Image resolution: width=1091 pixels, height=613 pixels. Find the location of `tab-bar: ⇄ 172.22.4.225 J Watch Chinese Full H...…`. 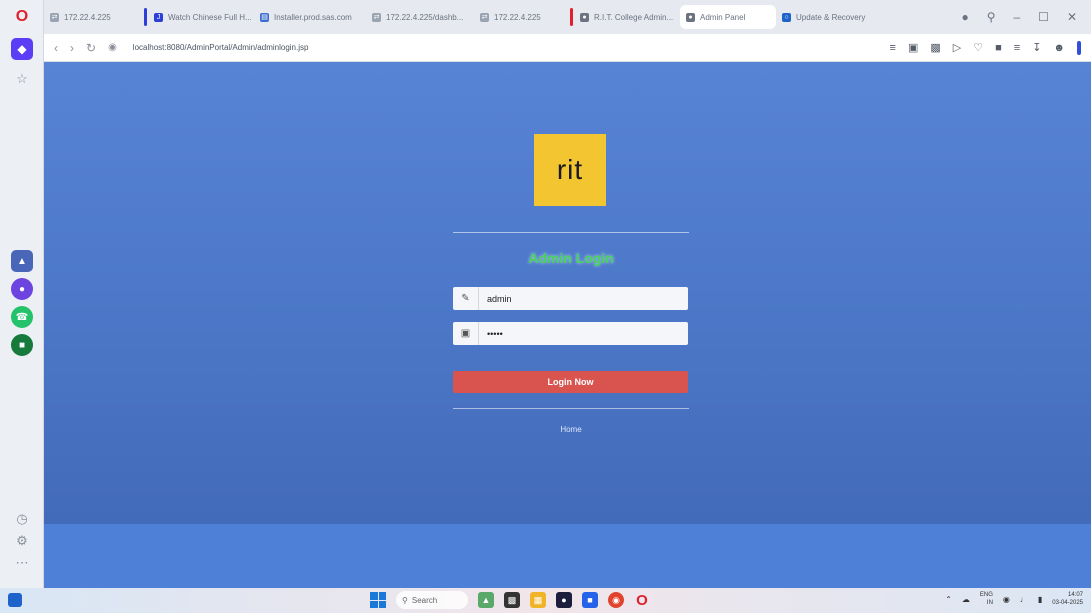

tab-bar: ⇄ 172.22.4.225 J Watch Chinese Full H...… is located at coordinates (567, 17).